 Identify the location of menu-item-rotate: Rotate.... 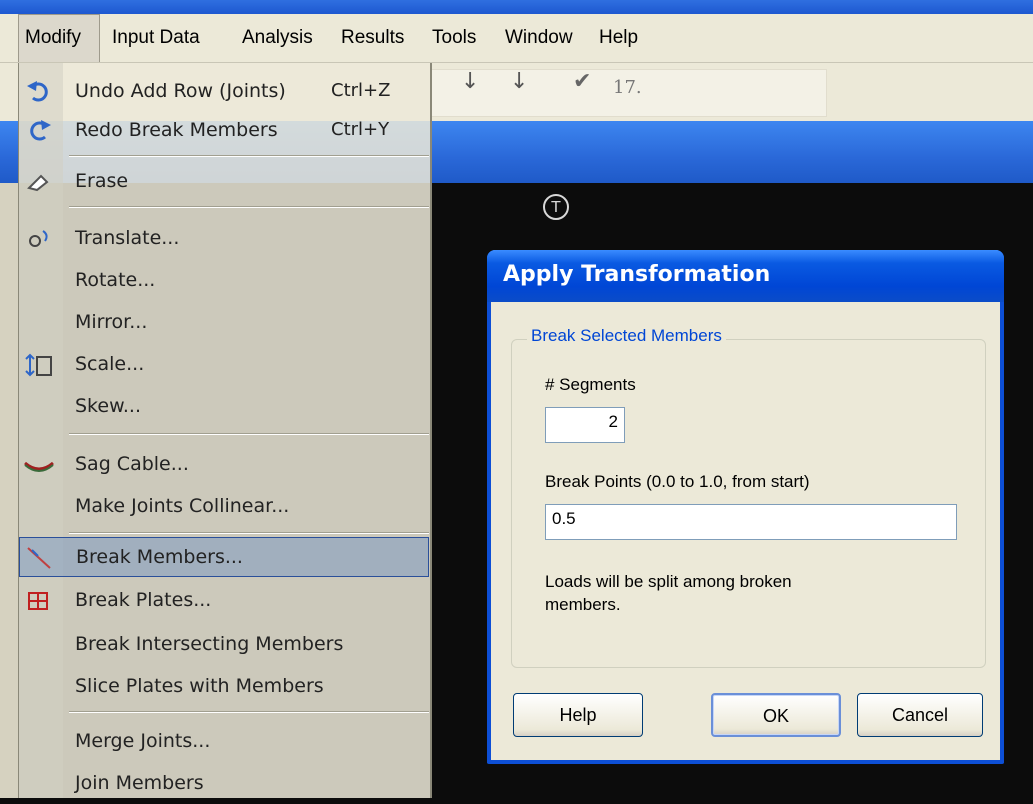
(224, 281).